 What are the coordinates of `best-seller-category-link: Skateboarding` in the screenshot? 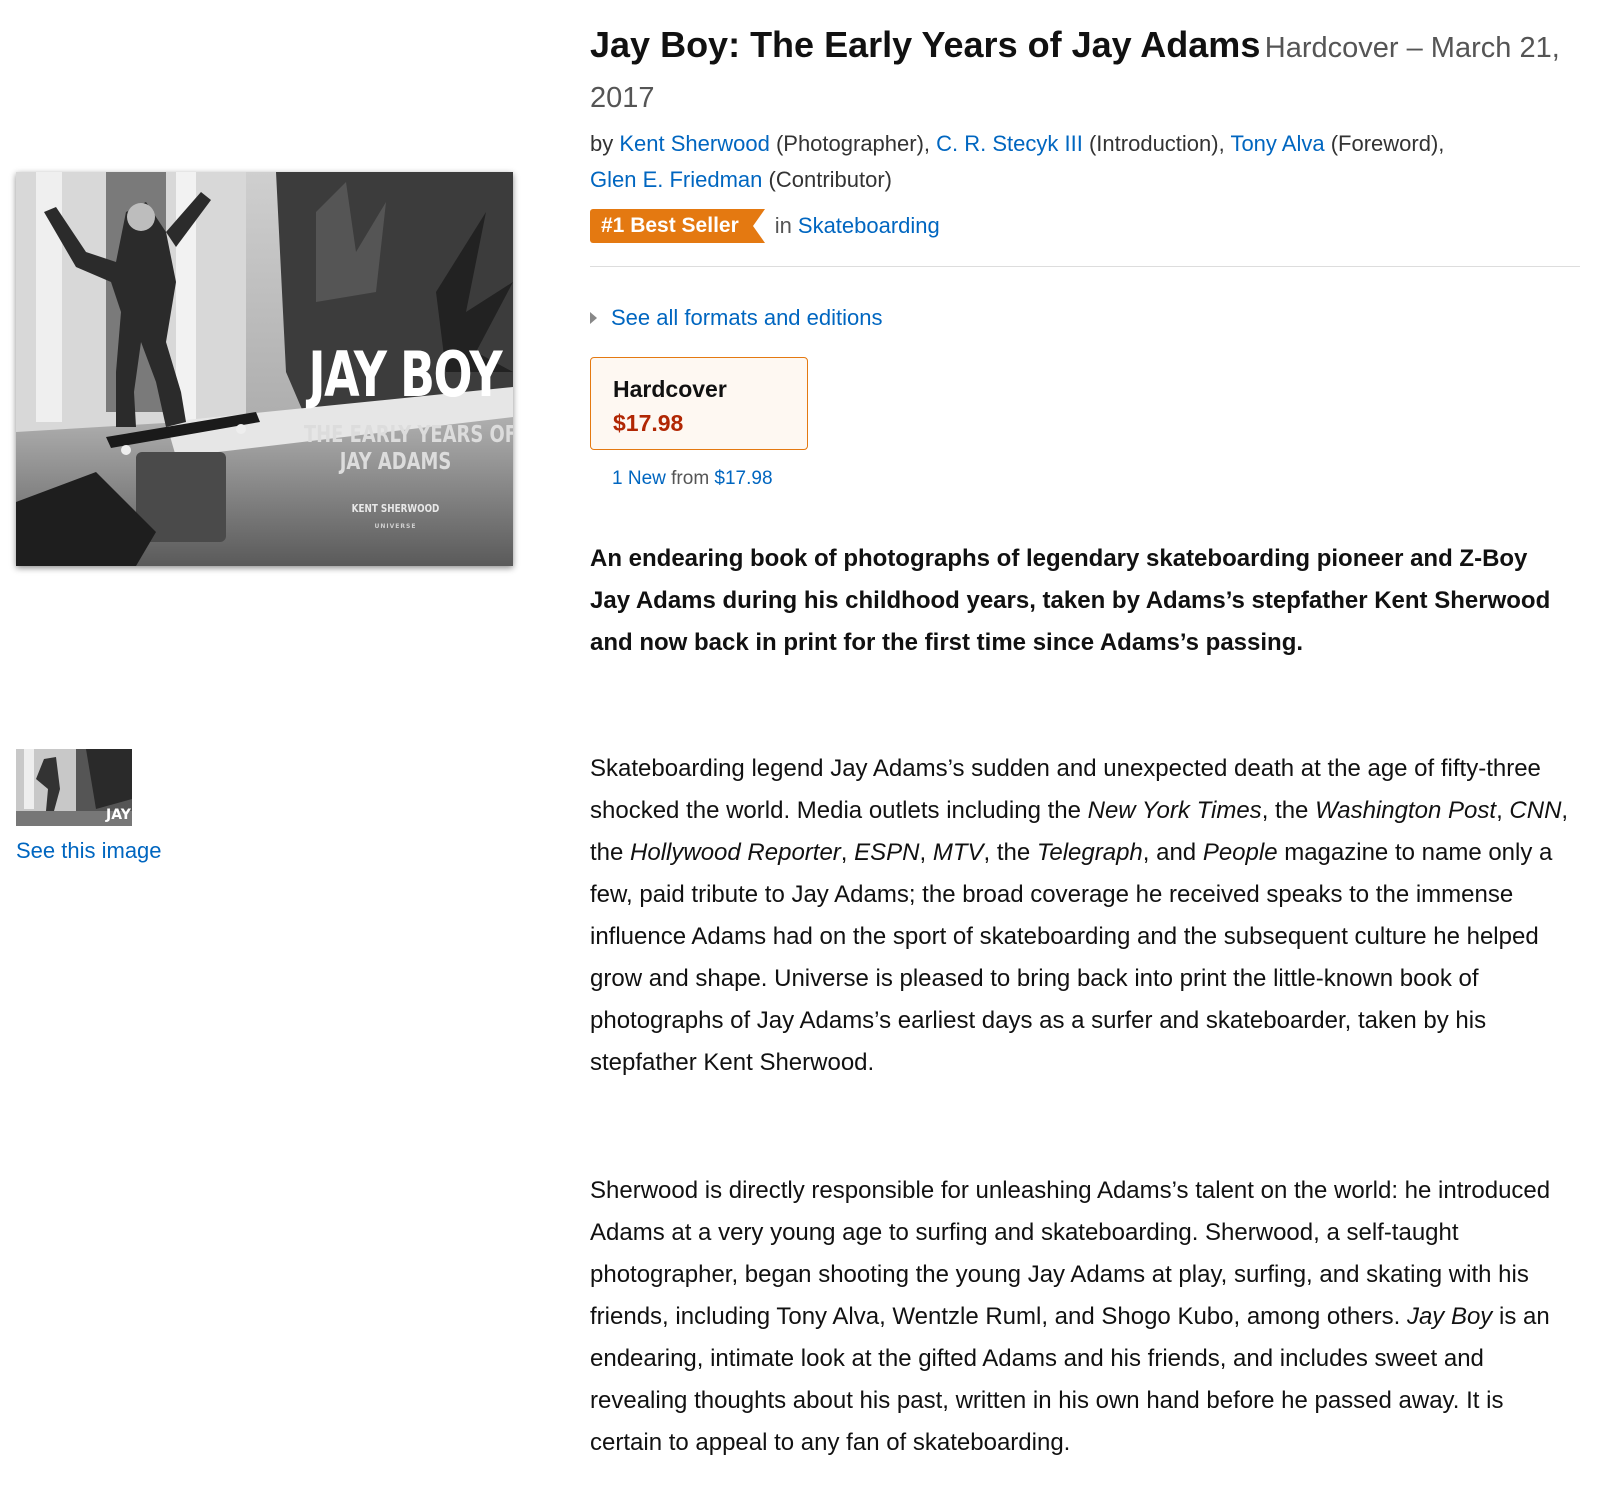 It's located at (869, 226).